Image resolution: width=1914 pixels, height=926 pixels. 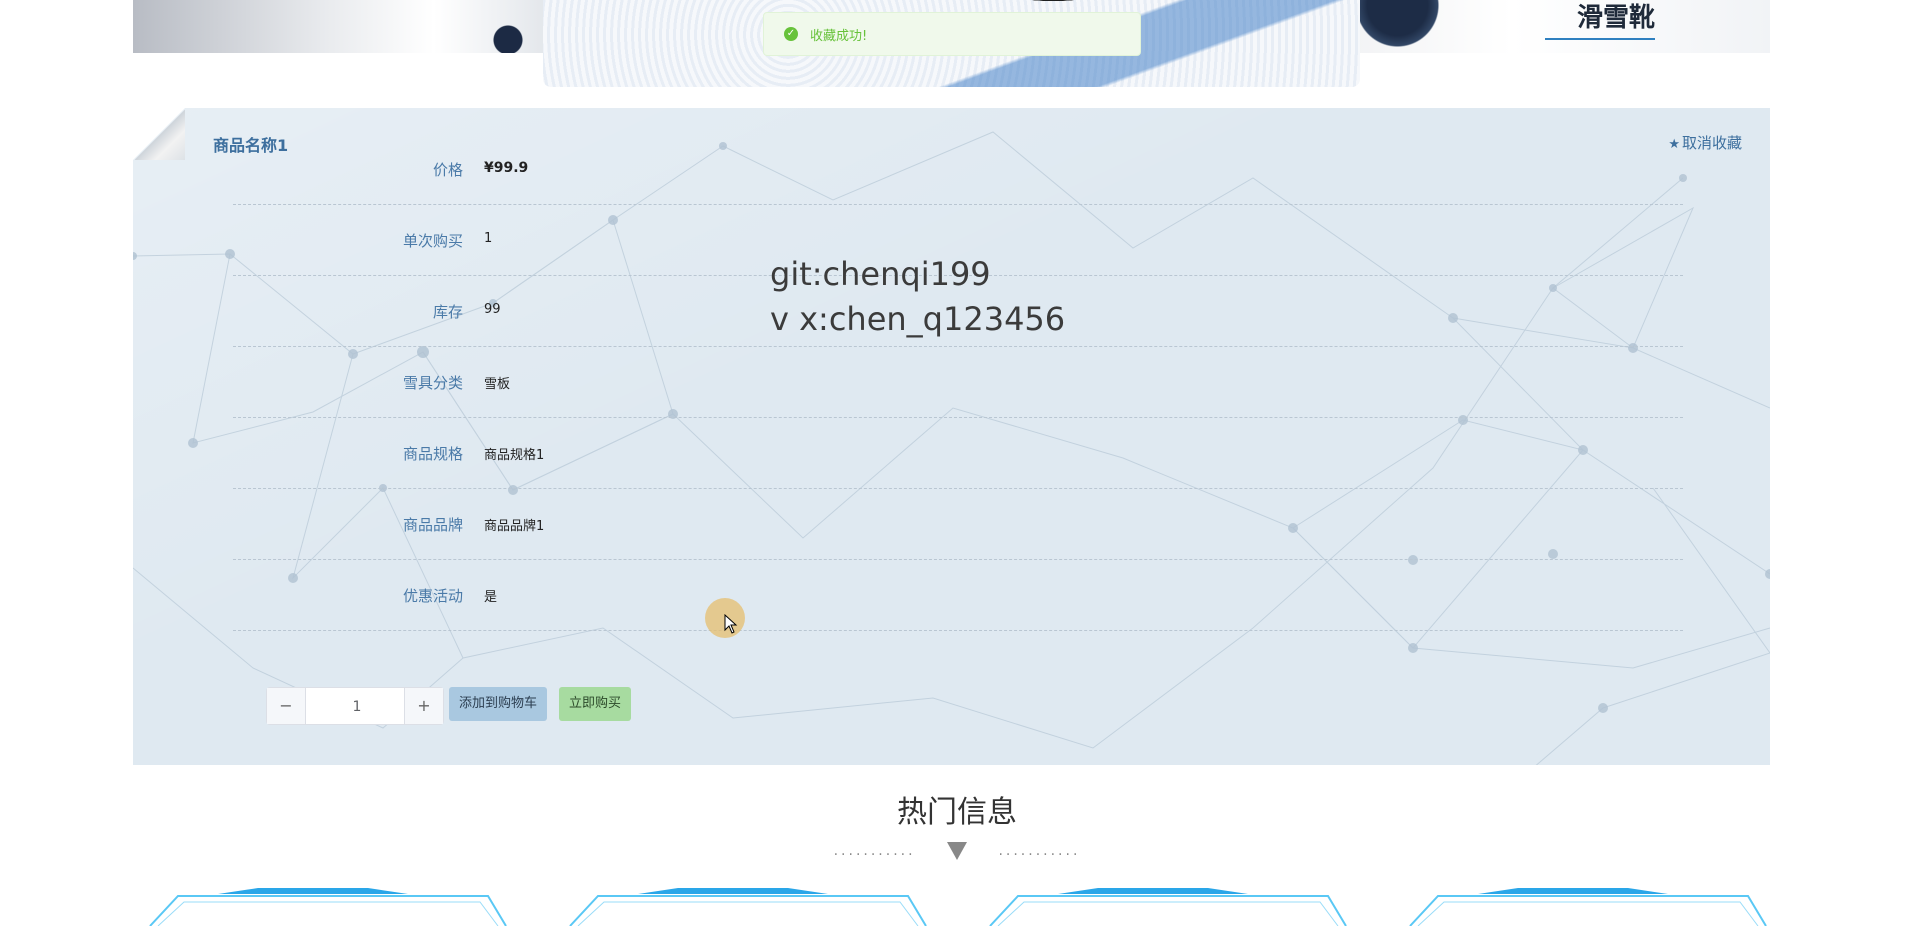 I want to click on hot-info-title: 热门信息, so click(x=957, y=812).